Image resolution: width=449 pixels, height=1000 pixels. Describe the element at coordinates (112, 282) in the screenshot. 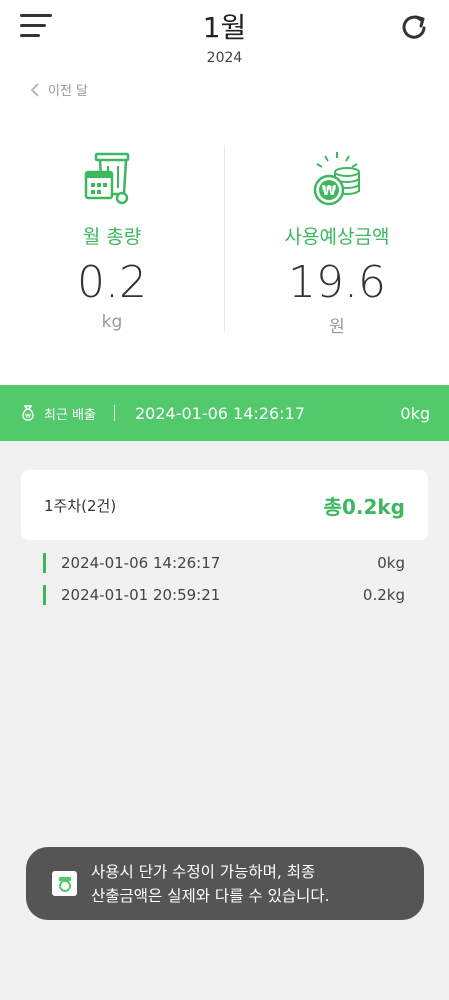

I see `monthly-total-value: 0.2` at that location.